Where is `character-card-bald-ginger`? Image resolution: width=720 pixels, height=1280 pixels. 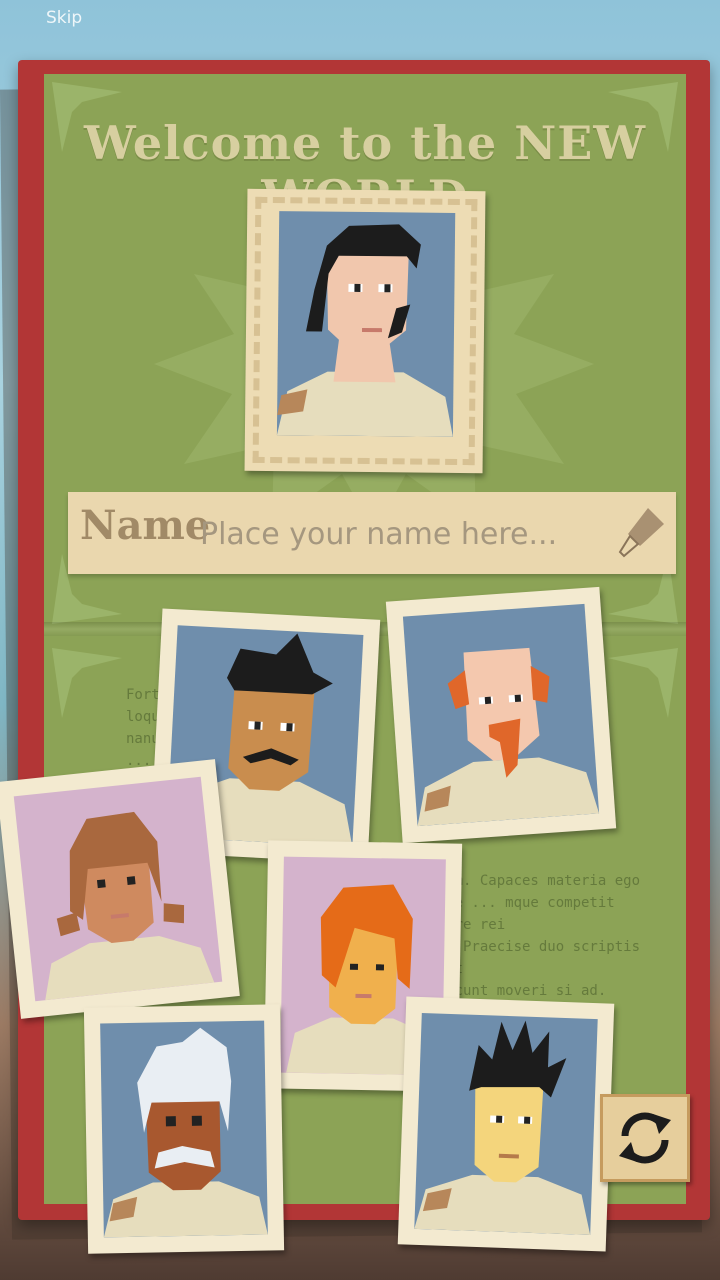
character-card-bald-ginger is located at coordinates (501, 715).